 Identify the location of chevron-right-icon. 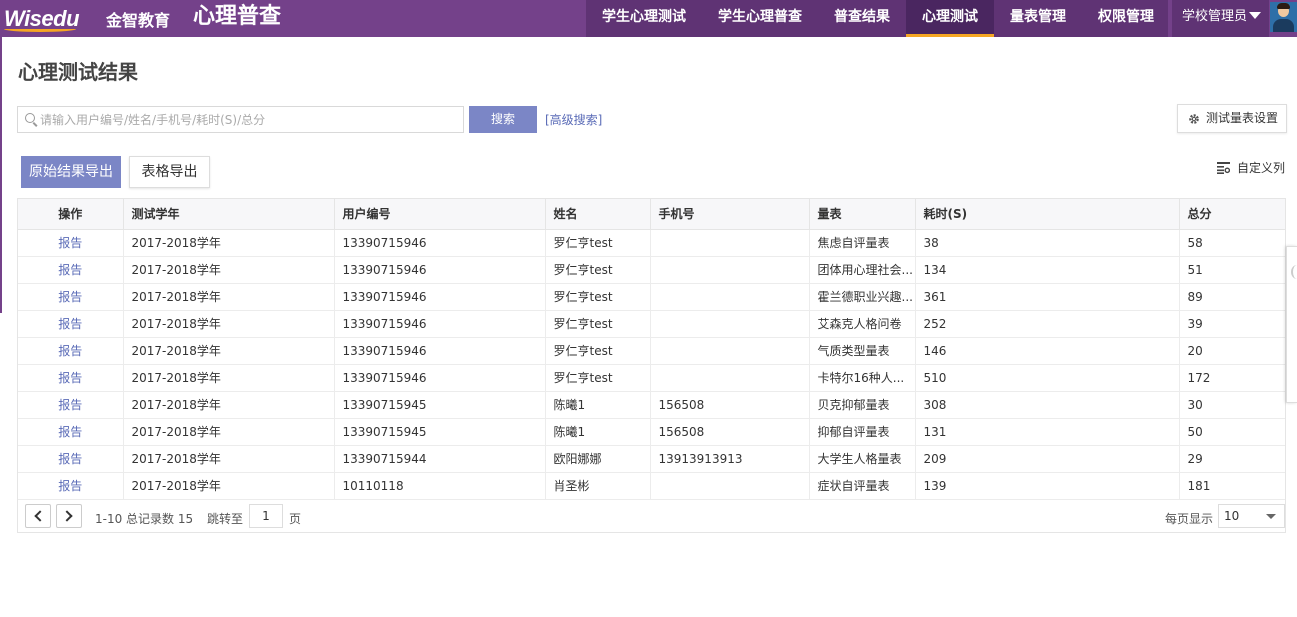
(67, 516).